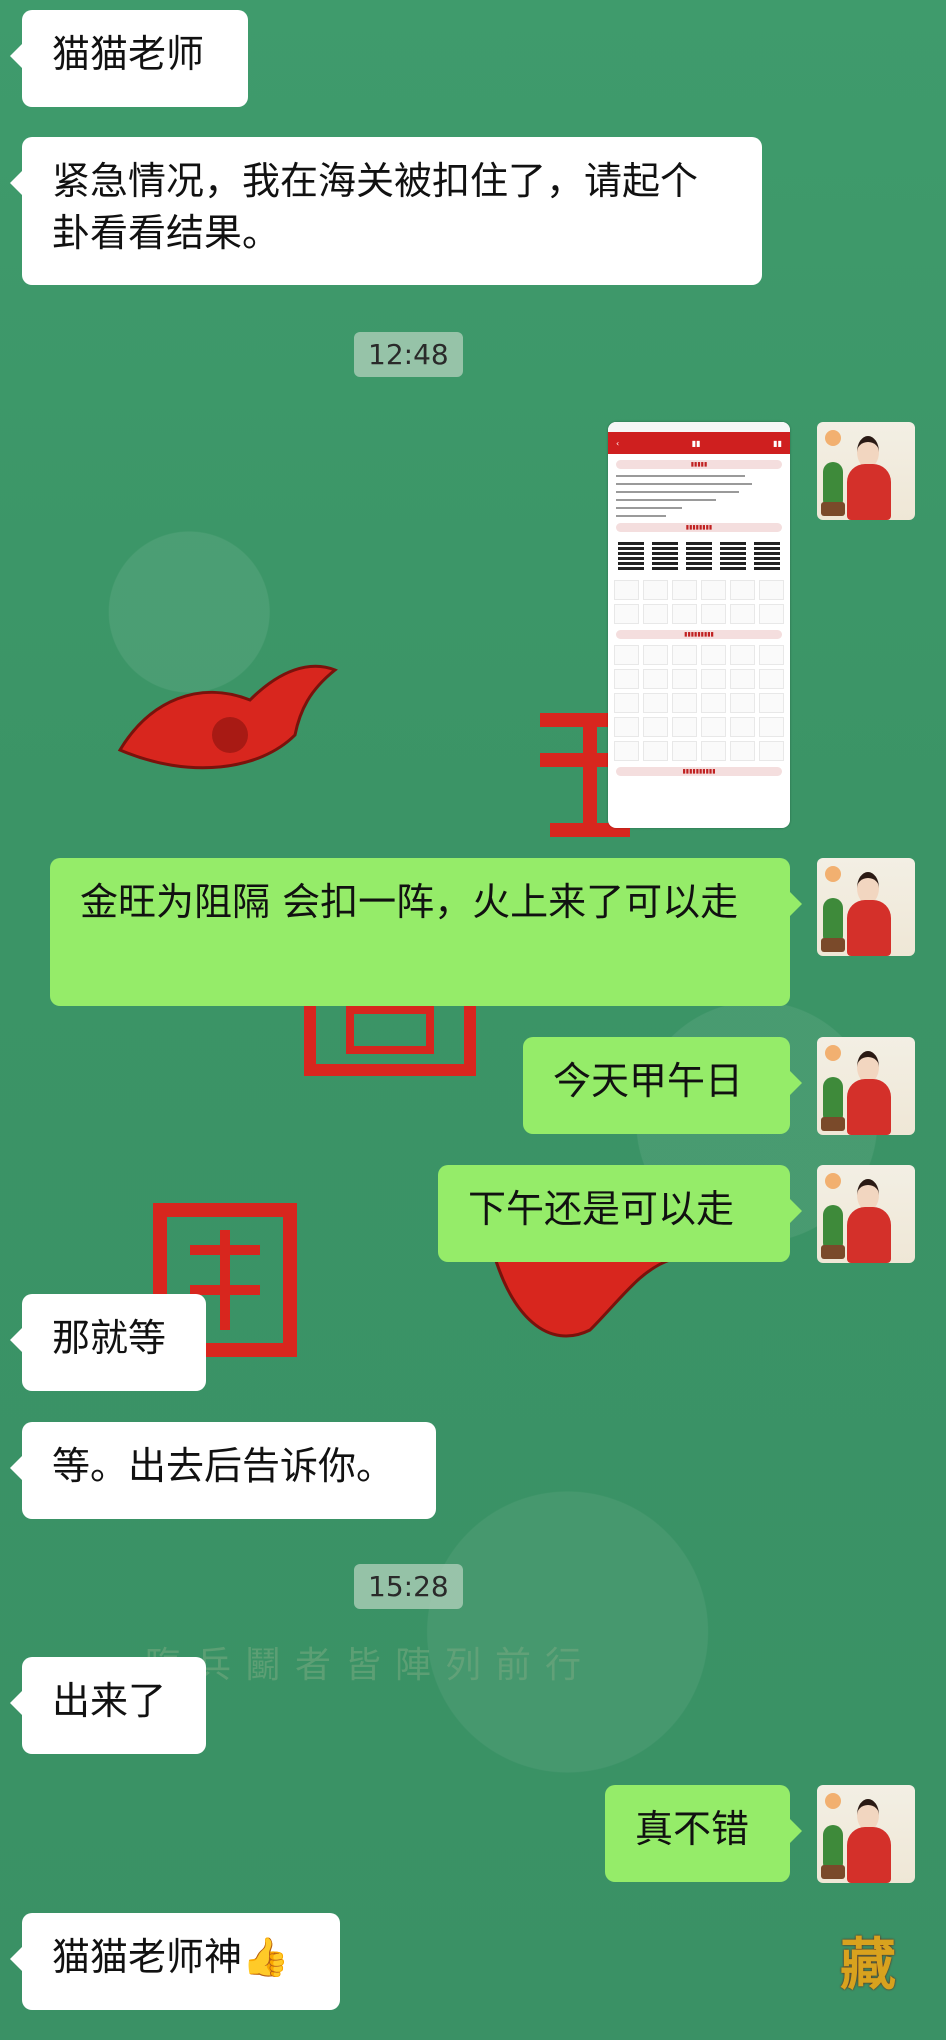  Describe the element at coordinates (109, 1338) in the screenshot. I see `message-text: 那就等` at that location.